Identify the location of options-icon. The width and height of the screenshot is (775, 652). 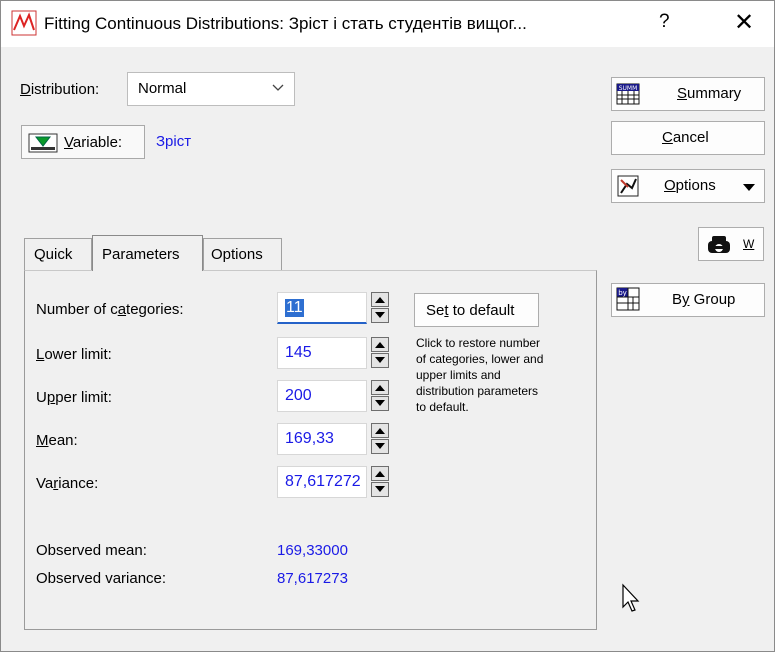
(628, 186).